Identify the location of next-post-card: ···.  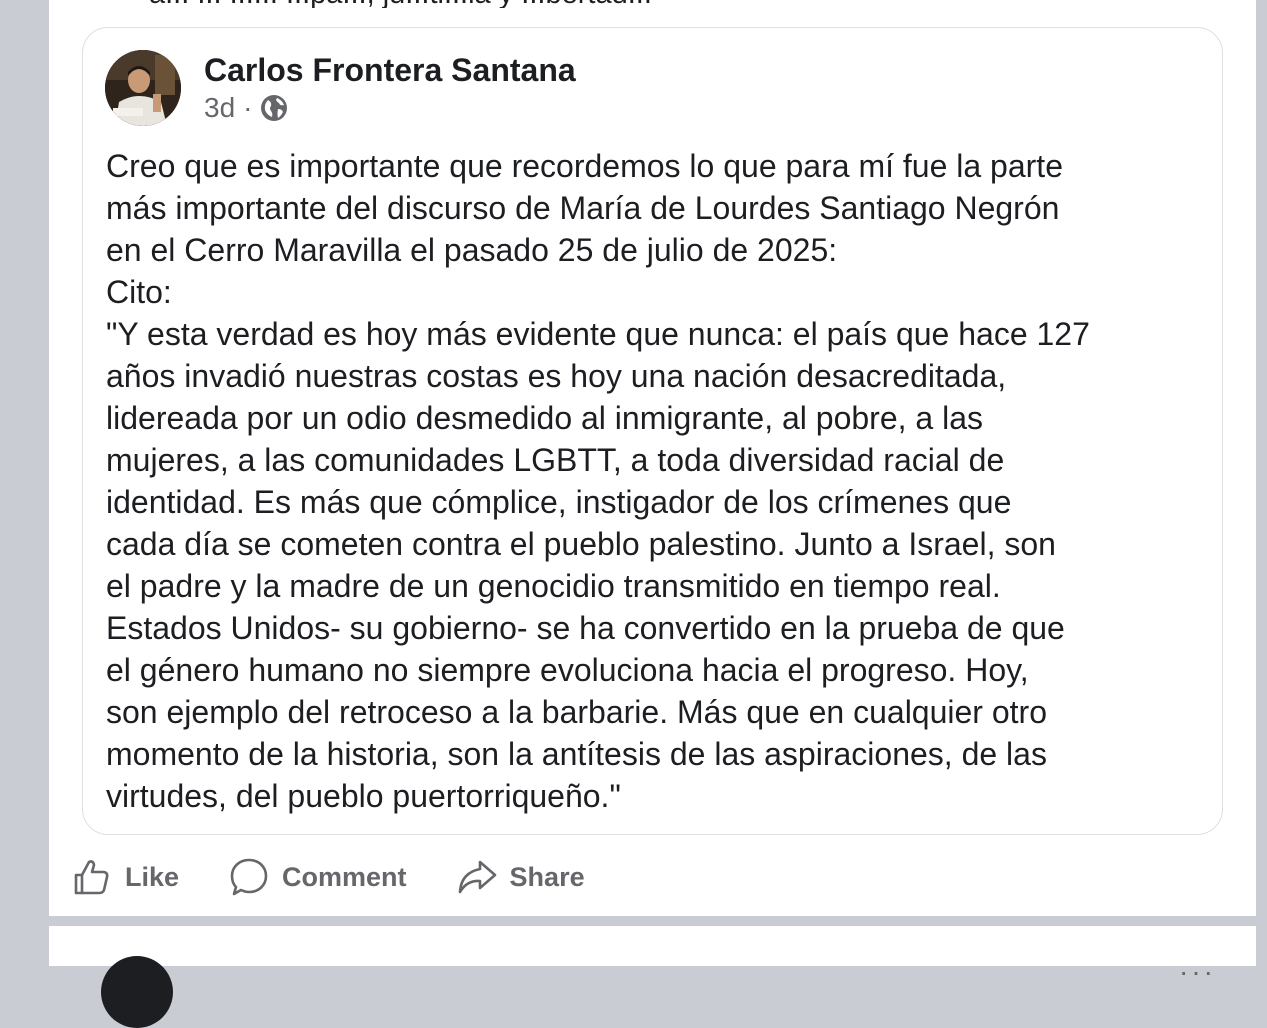
(652, 977).